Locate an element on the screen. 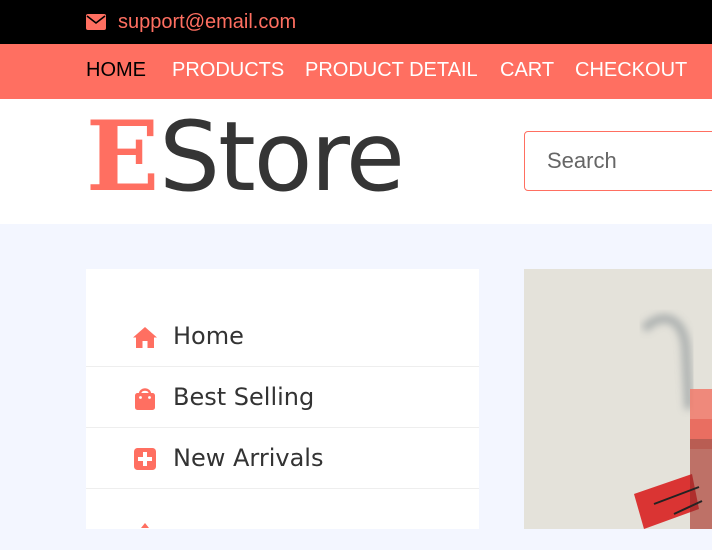 The width and height of the screenshot is (712, 550). sidebar-item-new-arrivals: New Arrivals is located at coordinates (282, 458).